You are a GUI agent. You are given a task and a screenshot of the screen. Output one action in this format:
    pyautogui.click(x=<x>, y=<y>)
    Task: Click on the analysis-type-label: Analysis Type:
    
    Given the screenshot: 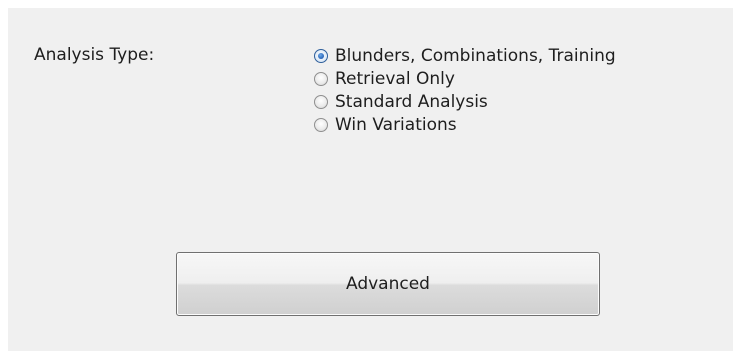 What is the action you would take?
    pyautogui.click(x=94, y=55)
    